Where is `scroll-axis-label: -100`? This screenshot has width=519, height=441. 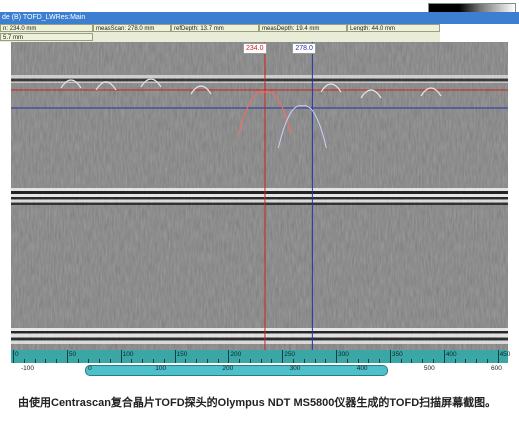 scroll-axis-label: -100 is located at coordinates (28, 368).